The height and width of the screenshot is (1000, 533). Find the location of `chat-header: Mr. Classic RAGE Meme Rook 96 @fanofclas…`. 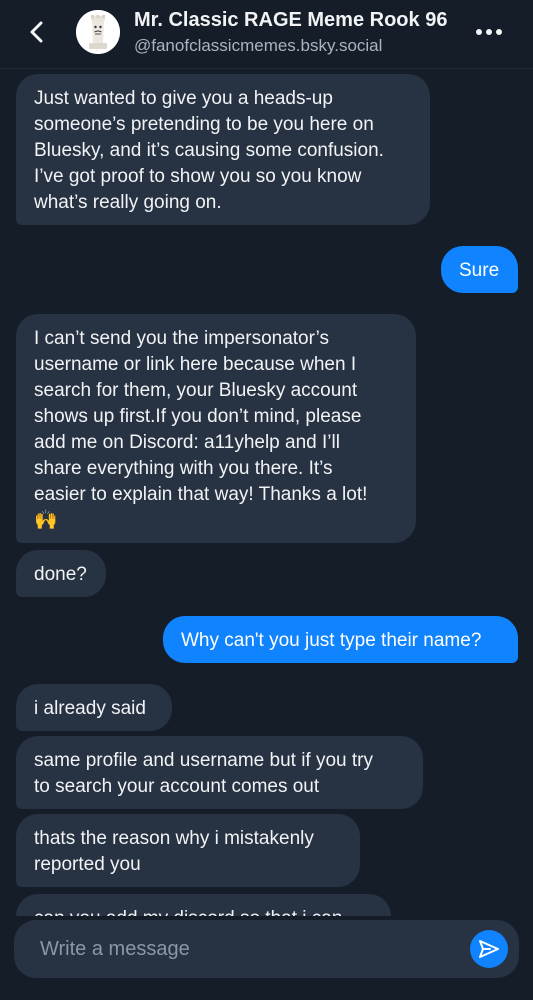

chat-header: Mr. Classic RAGE Meme Rook 96 @fanofclas… is located at coordinates (266, 34).